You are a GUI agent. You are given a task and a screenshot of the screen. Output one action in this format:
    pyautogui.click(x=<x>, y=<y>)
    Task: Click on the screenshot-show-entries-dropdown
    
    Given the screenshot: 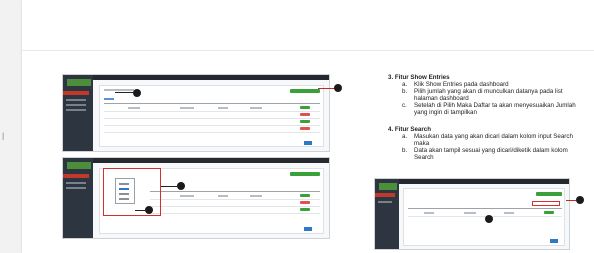 What is the action you would take?
    pyautogui.click(x=196, y=198)
    